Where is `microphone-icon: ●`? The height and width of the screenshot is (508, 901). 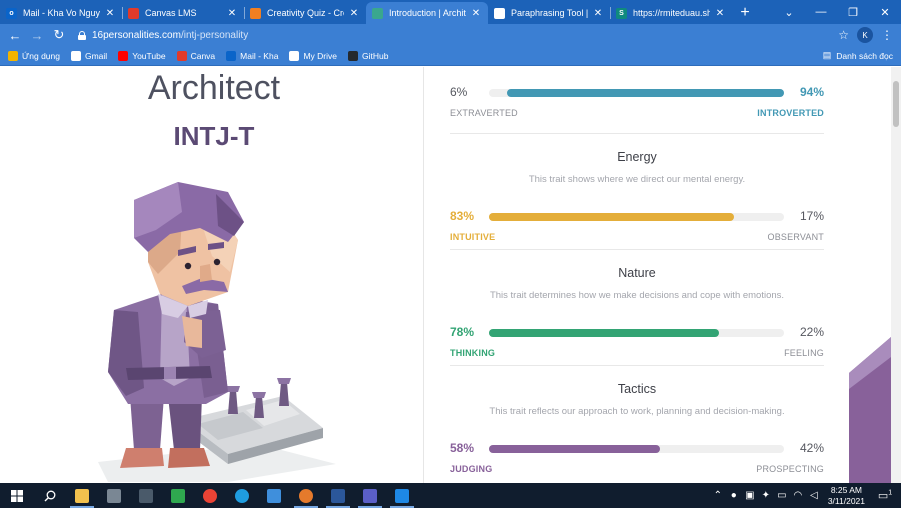
microphone-icon: ● is located at coordinates (734, 495).